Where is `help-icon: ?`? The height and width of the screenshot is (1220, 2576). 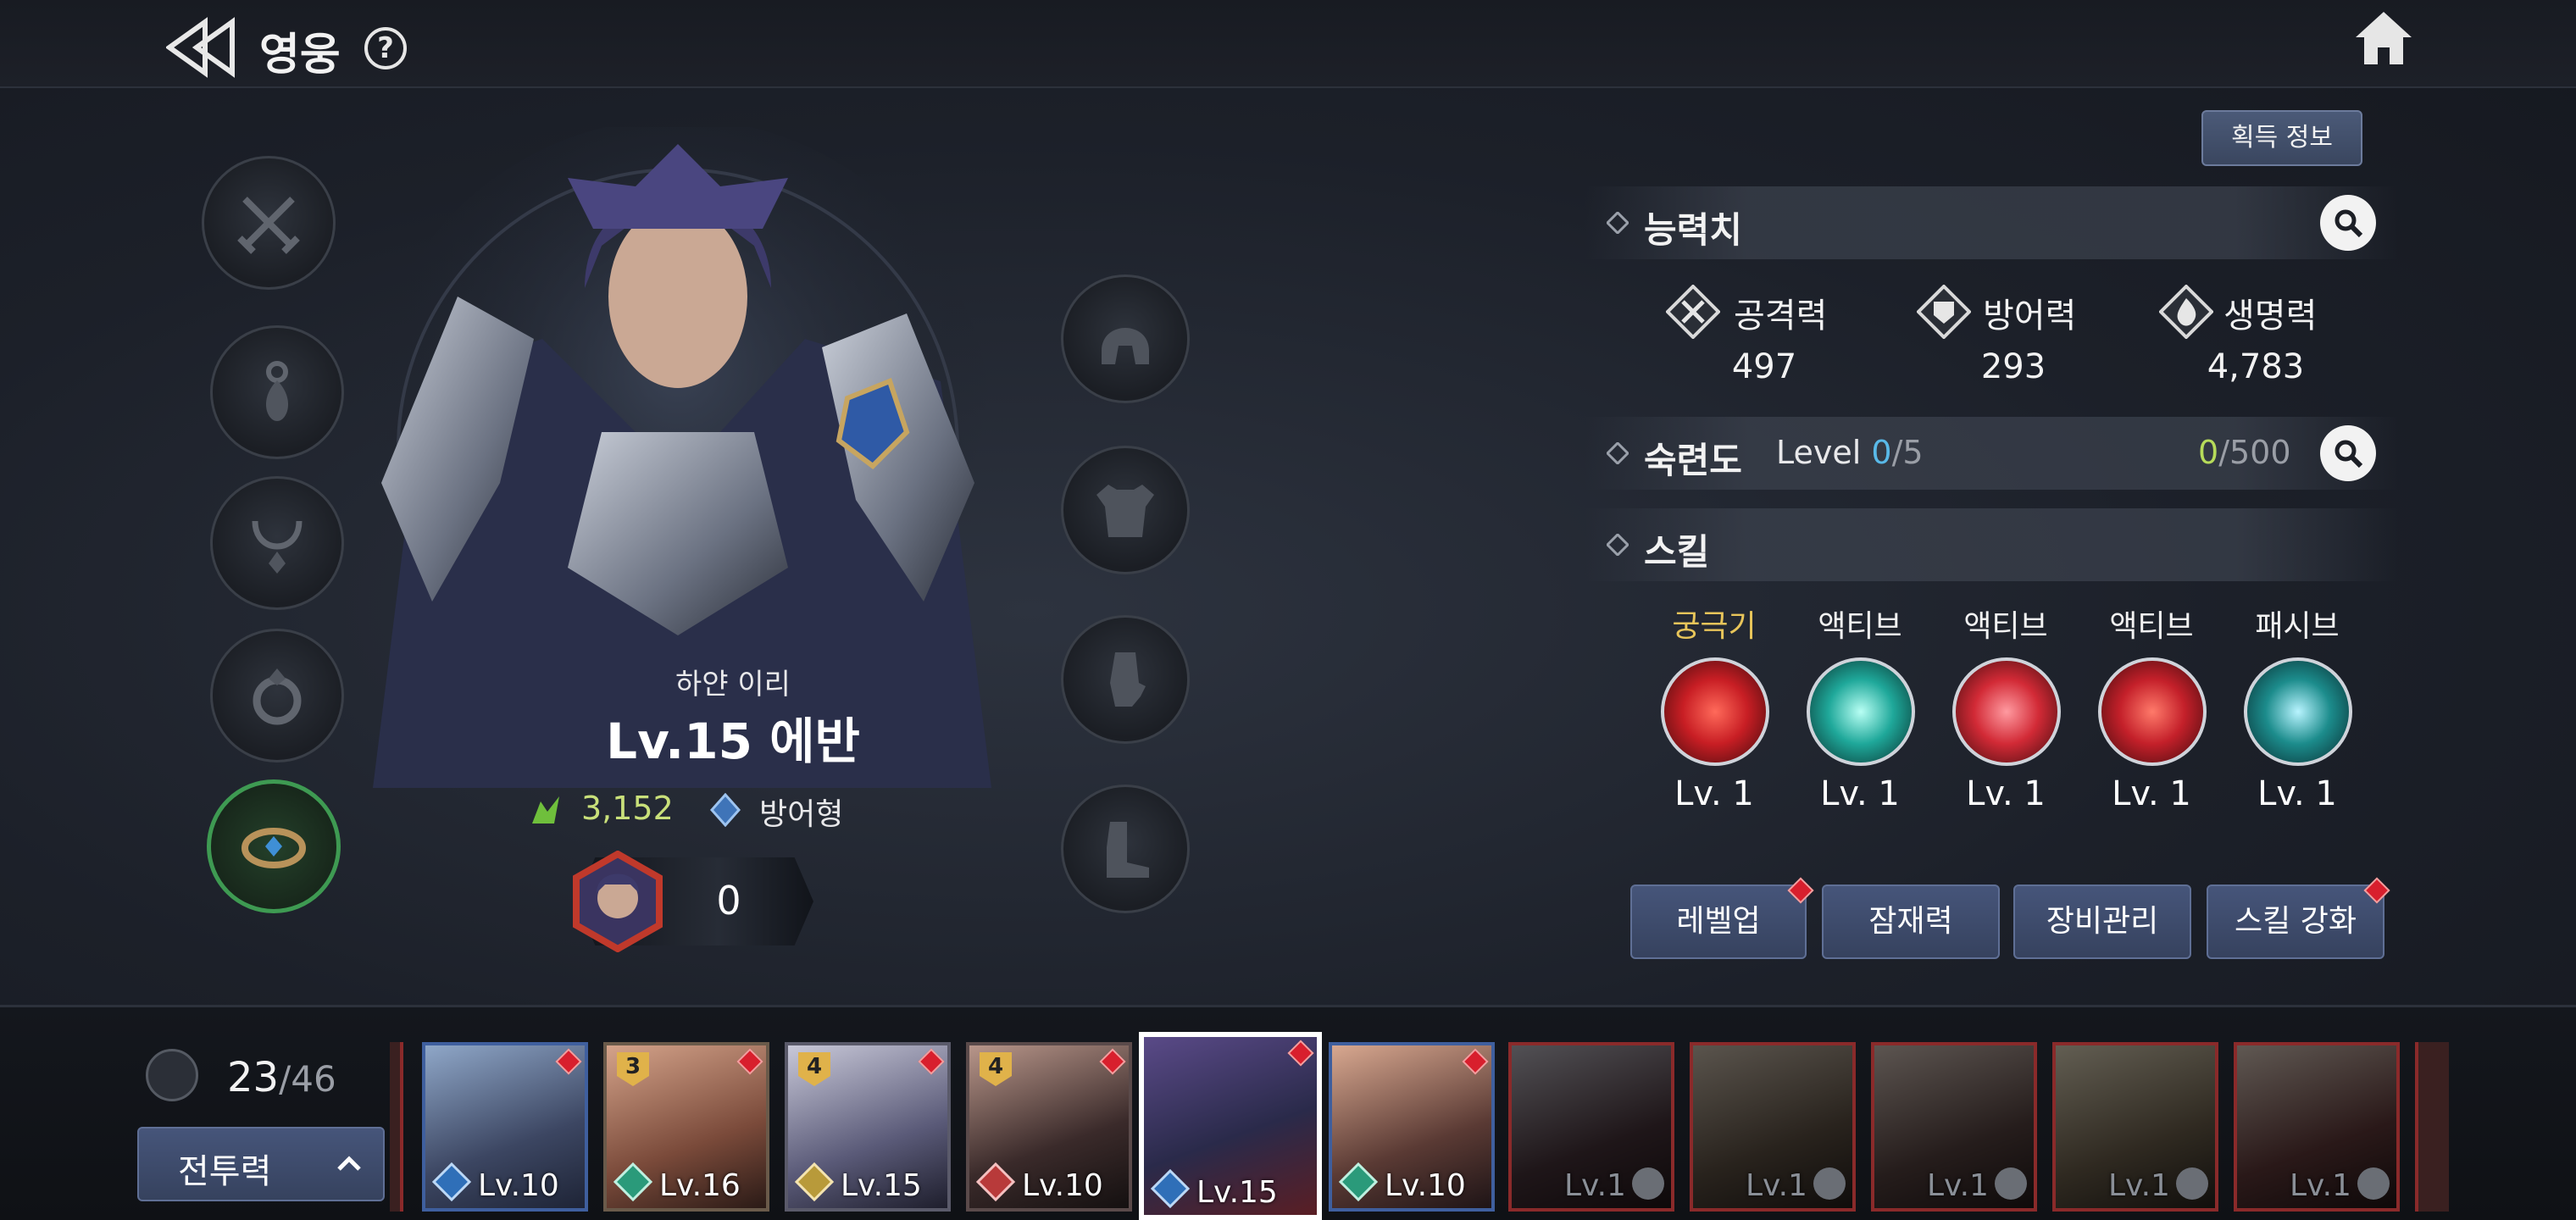 help-icon: ? is located at coordinates (385, 48).